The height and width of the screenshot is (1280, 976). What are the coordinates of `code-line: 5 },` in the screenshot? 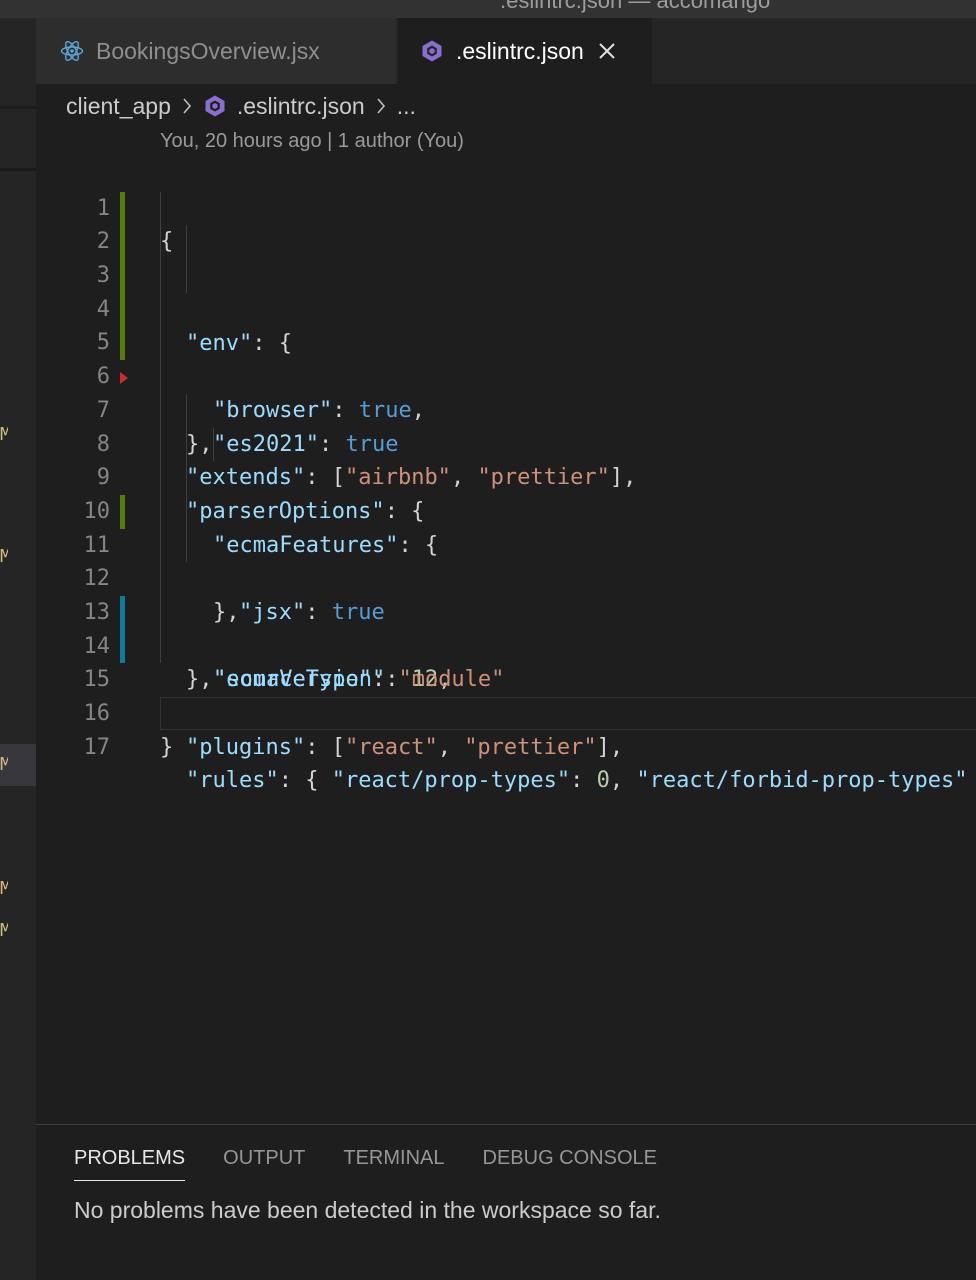 It's located at (506, 374).